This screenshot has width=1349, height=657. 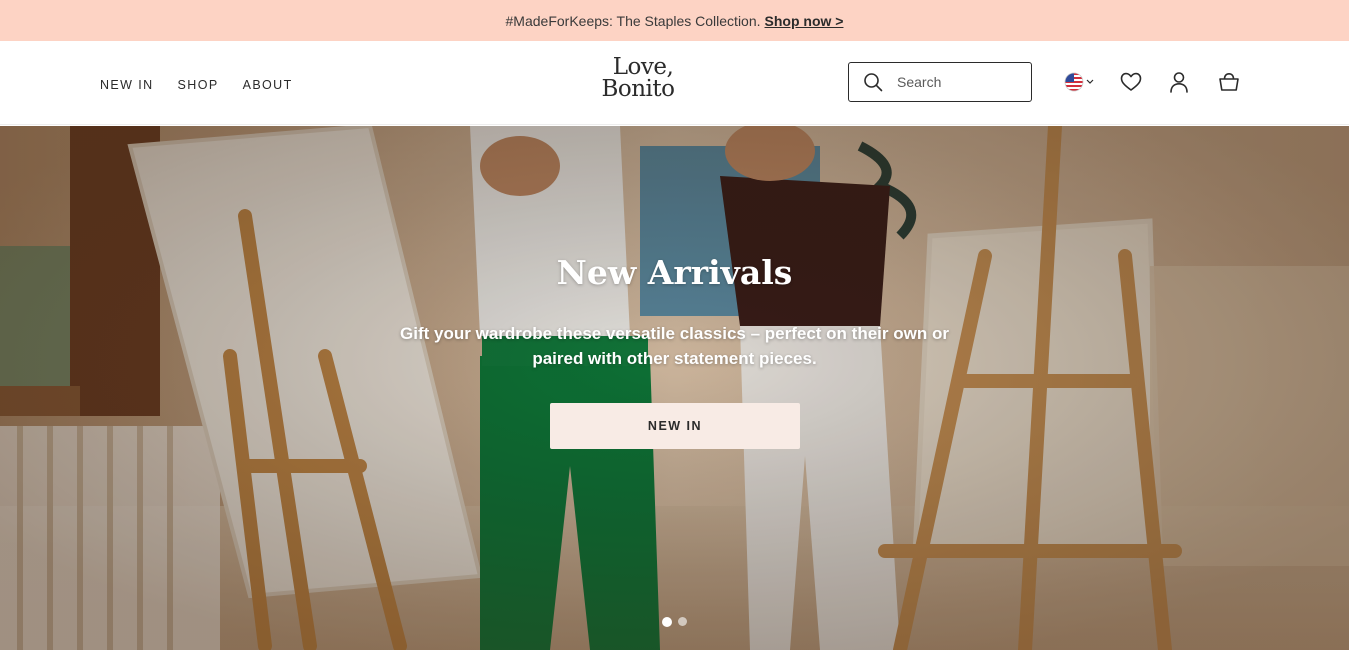 What do you see at coordinates (873, 82) in the screenshot?
I see `search-icon` at bounding box center [873, 82].